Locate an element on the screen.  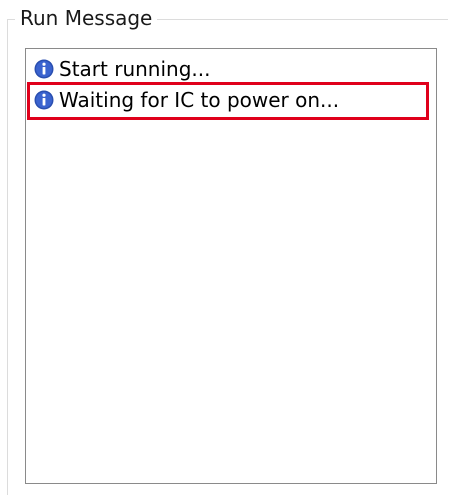
run-message-title: Run Message is located at coordinates (86, 18).